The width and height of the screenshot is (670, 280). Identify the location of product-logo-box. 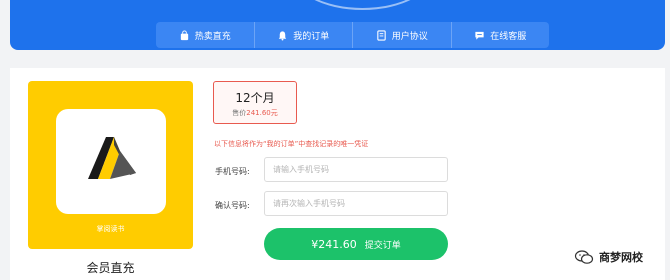
(111, 161).